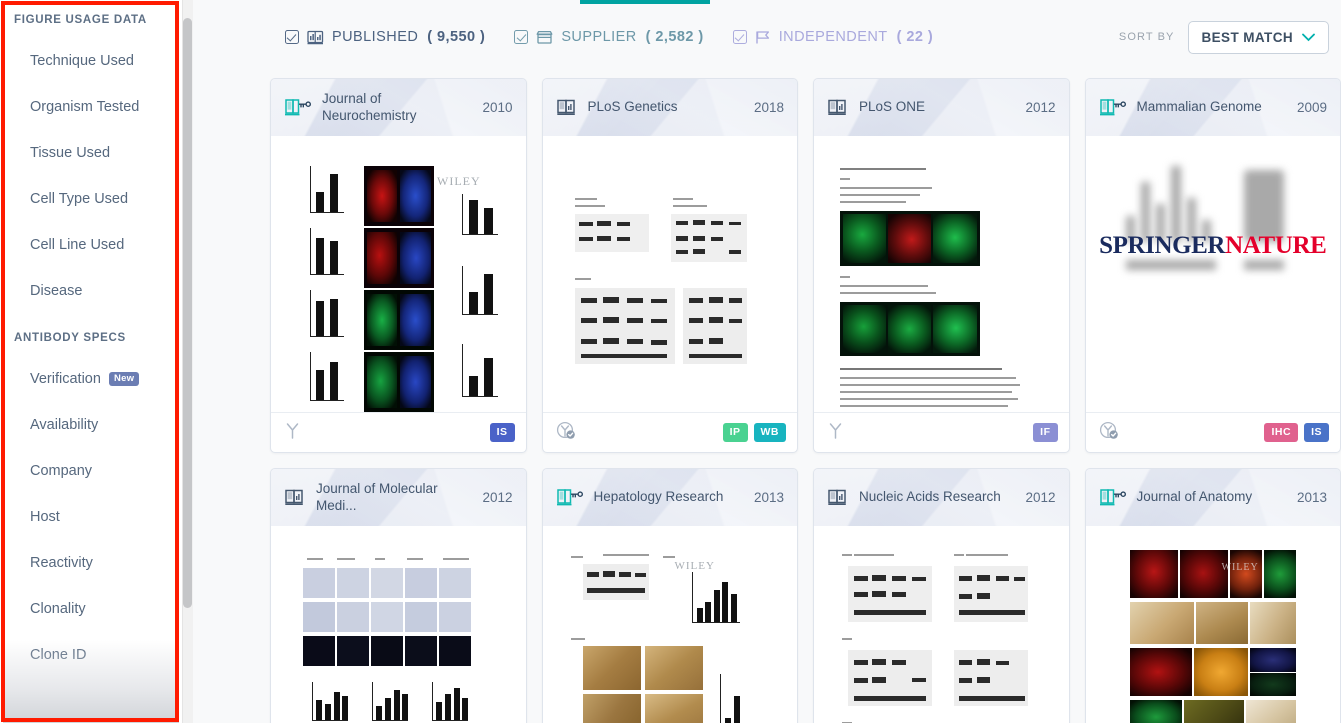 This screenshot has width=1341, height=723. Describe the element at coordinates (769, 432) in the screenshot. I see `technique-tag: WB` at that location.